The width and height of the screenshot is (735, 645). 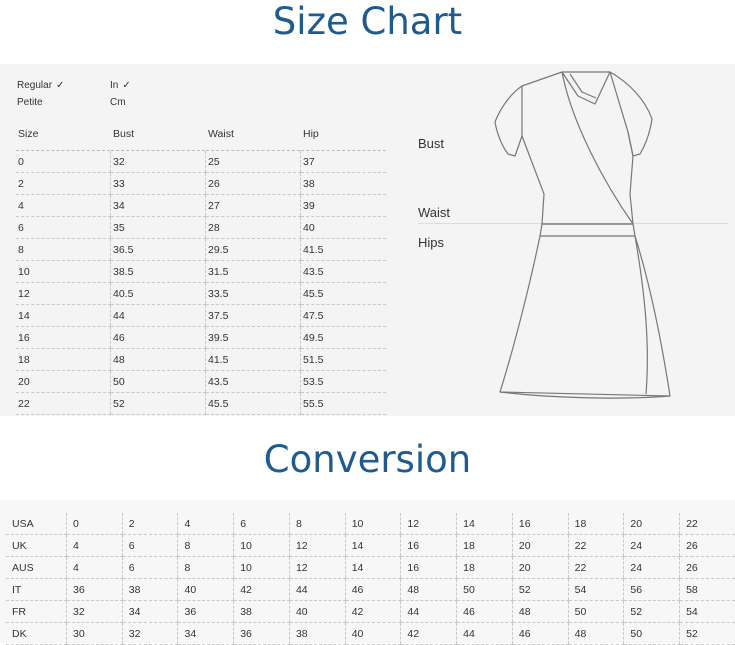 I want to click on conversion-row: IT 36 38 40 42 44 46 48 50 52 54 56 58, so click(x=370, y=589).